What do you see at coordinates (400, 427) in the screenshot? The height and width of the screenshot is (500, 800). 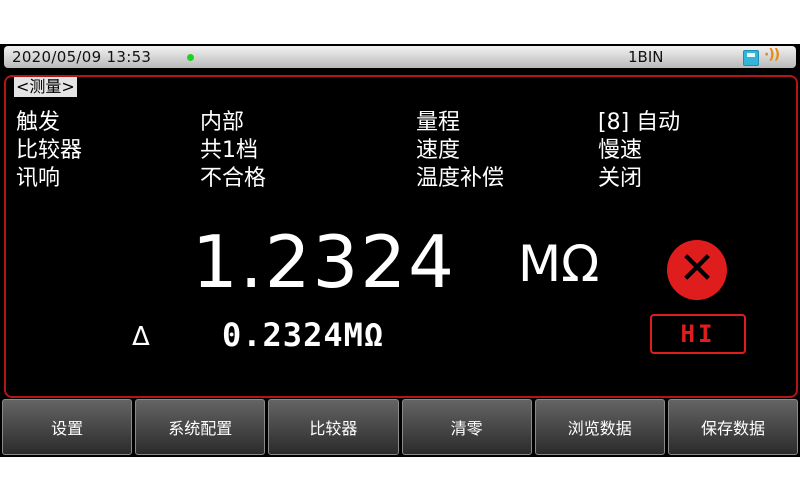 I see `softkey-bar: 设置 系统配置 比较器 清零 浏览数据 保存数据` at bounding box center [400, 427].